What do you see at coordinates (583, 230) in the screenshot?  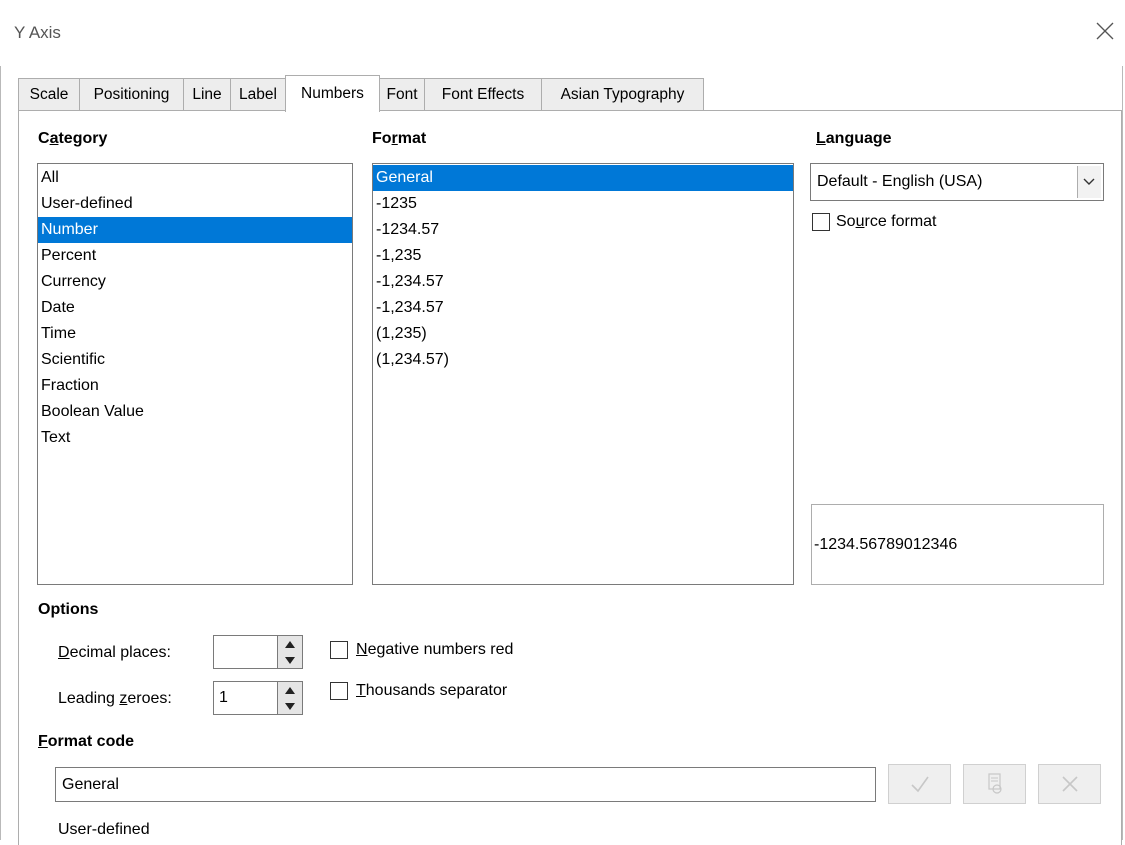 I see `format-list-item: -1234.57` at bounding box center [583, 230].